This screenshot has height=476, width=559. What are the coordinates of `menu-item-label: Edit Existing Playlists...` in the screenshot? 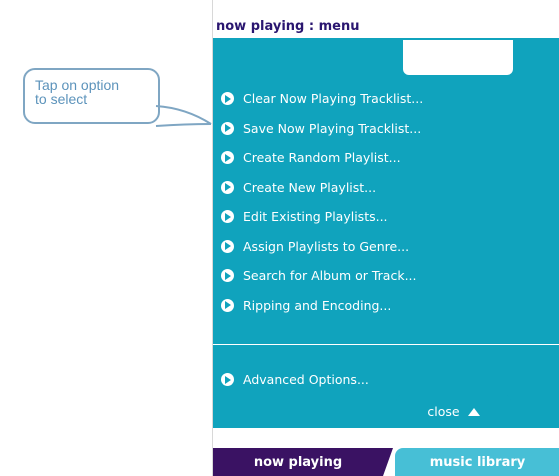 It's located at (315, 217).